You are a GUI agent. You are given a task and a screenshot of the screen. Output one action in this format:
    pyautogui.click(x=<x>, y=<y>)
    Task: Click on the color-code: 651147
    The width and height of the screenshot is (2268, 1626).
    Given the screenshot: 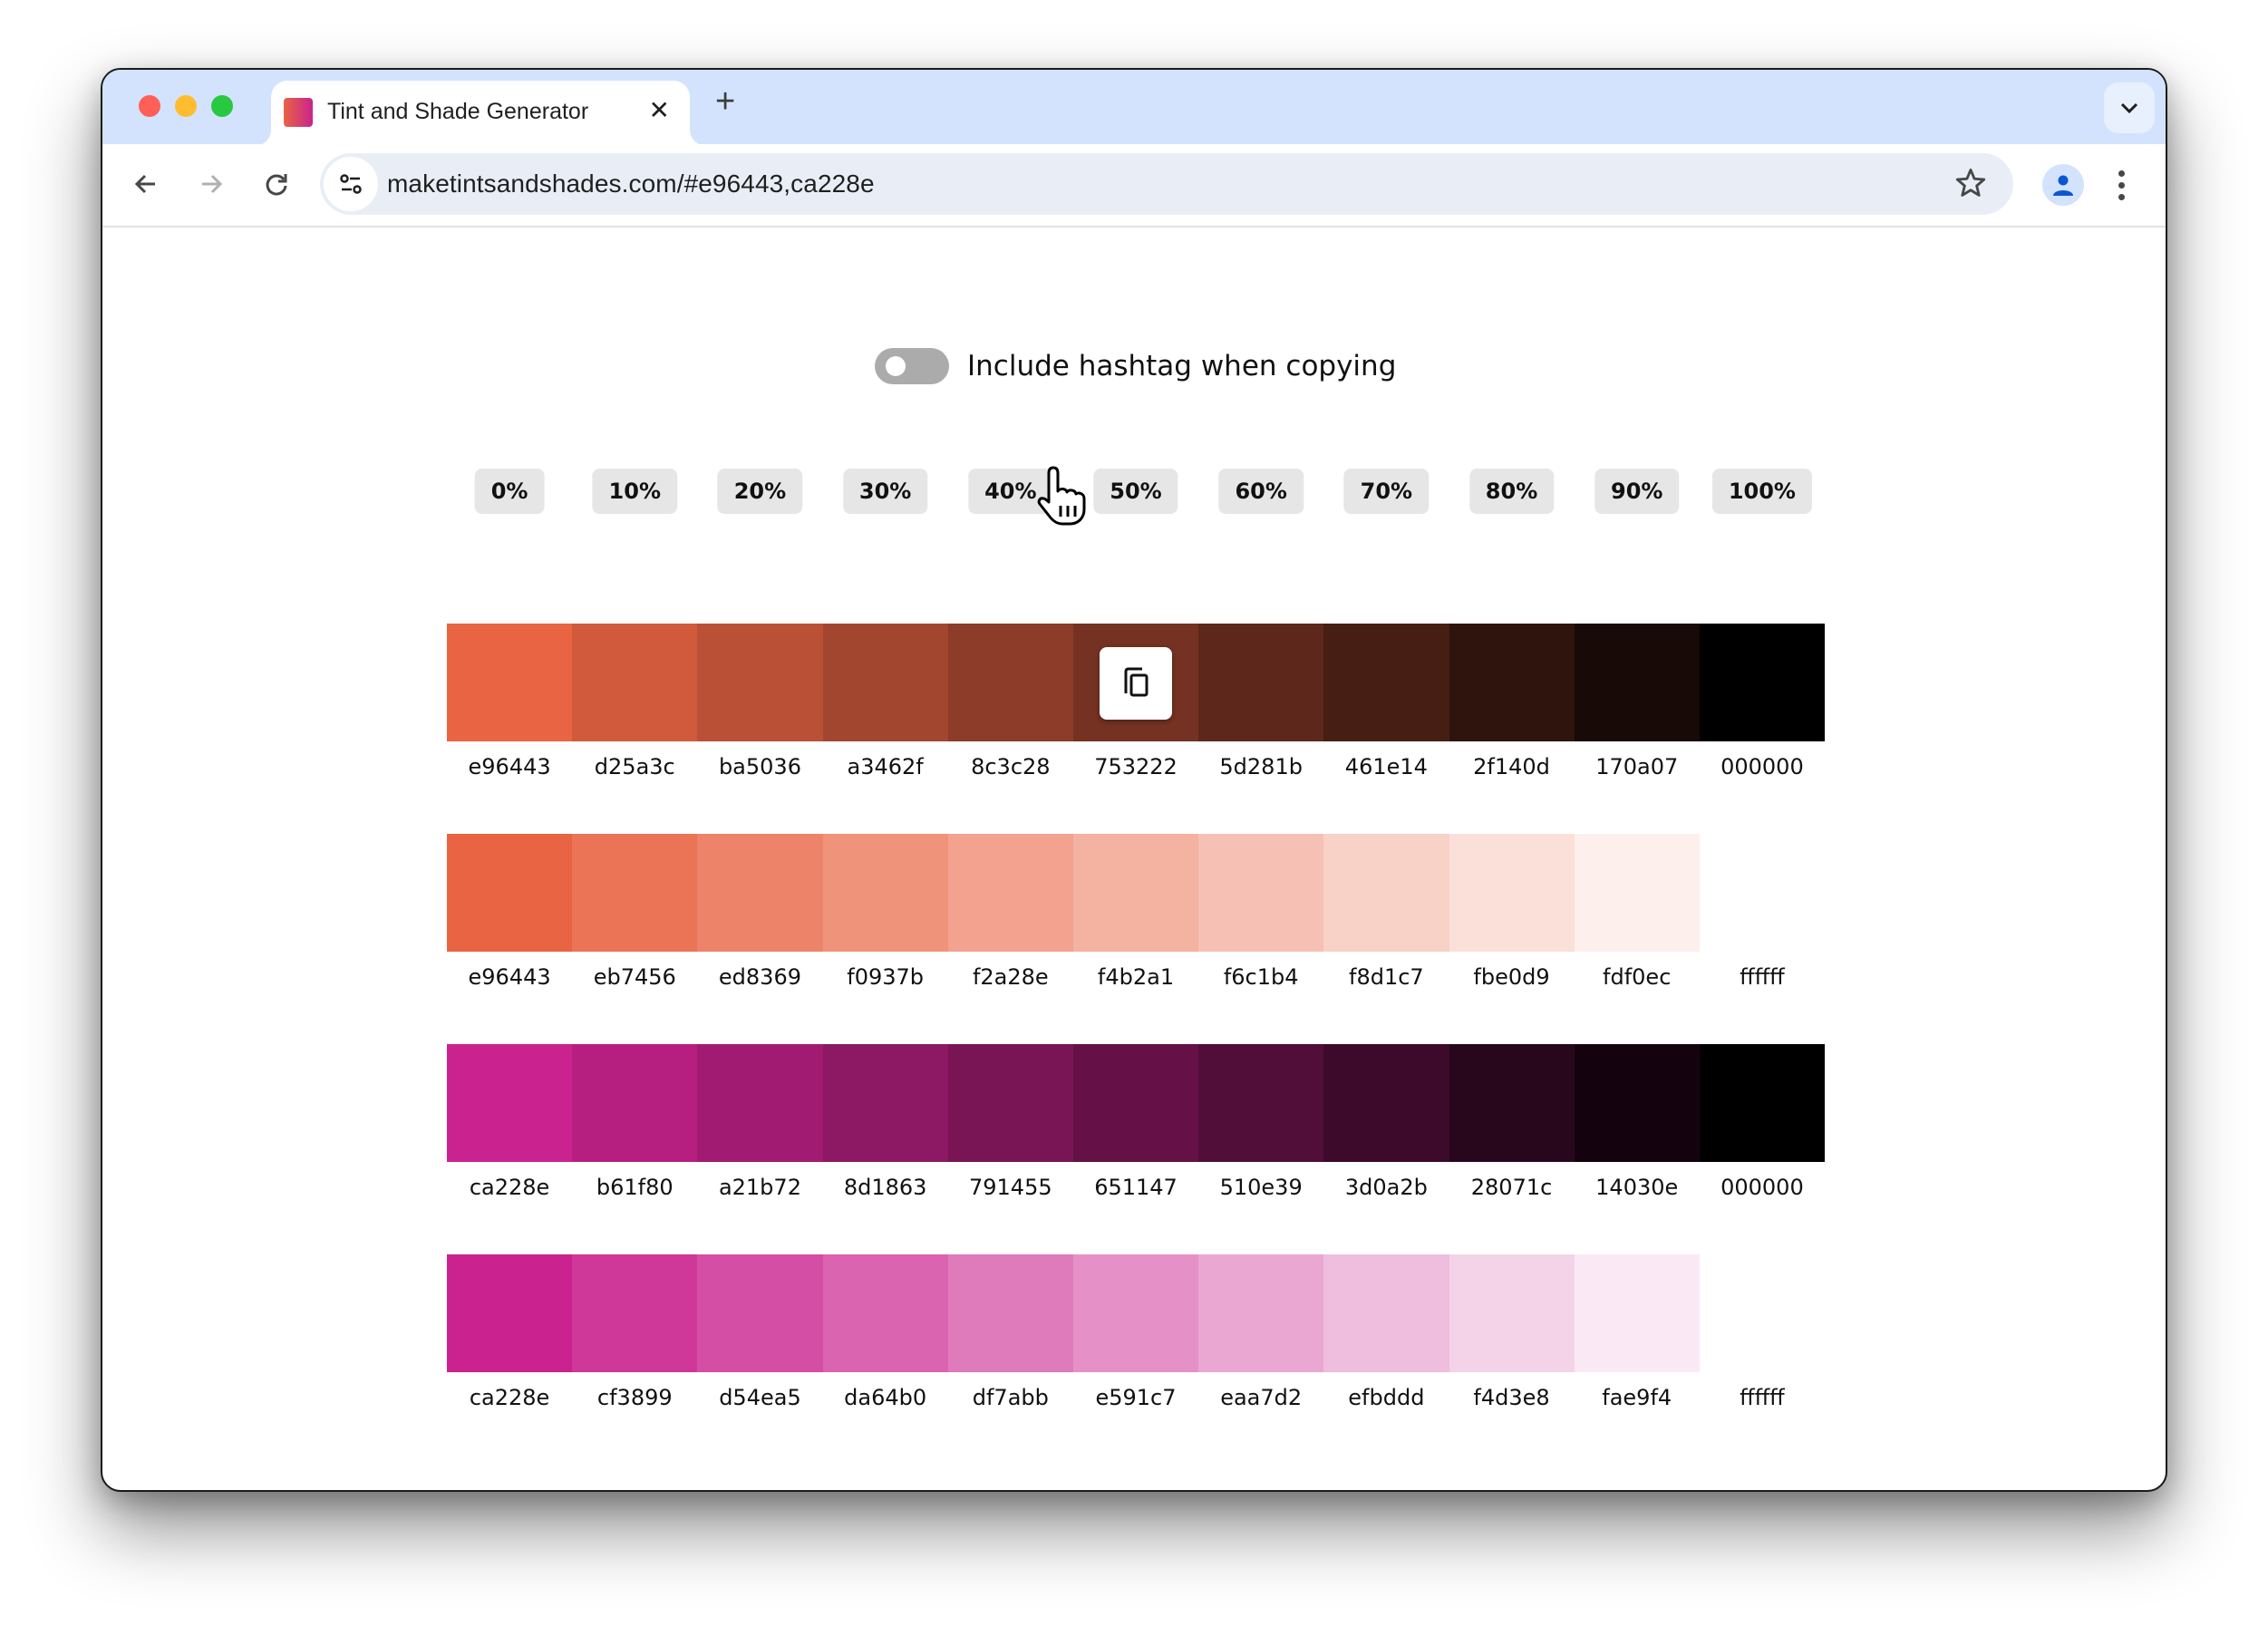 What is the action you would take?
    pyautogui.click(x=1136, y=1187)
    